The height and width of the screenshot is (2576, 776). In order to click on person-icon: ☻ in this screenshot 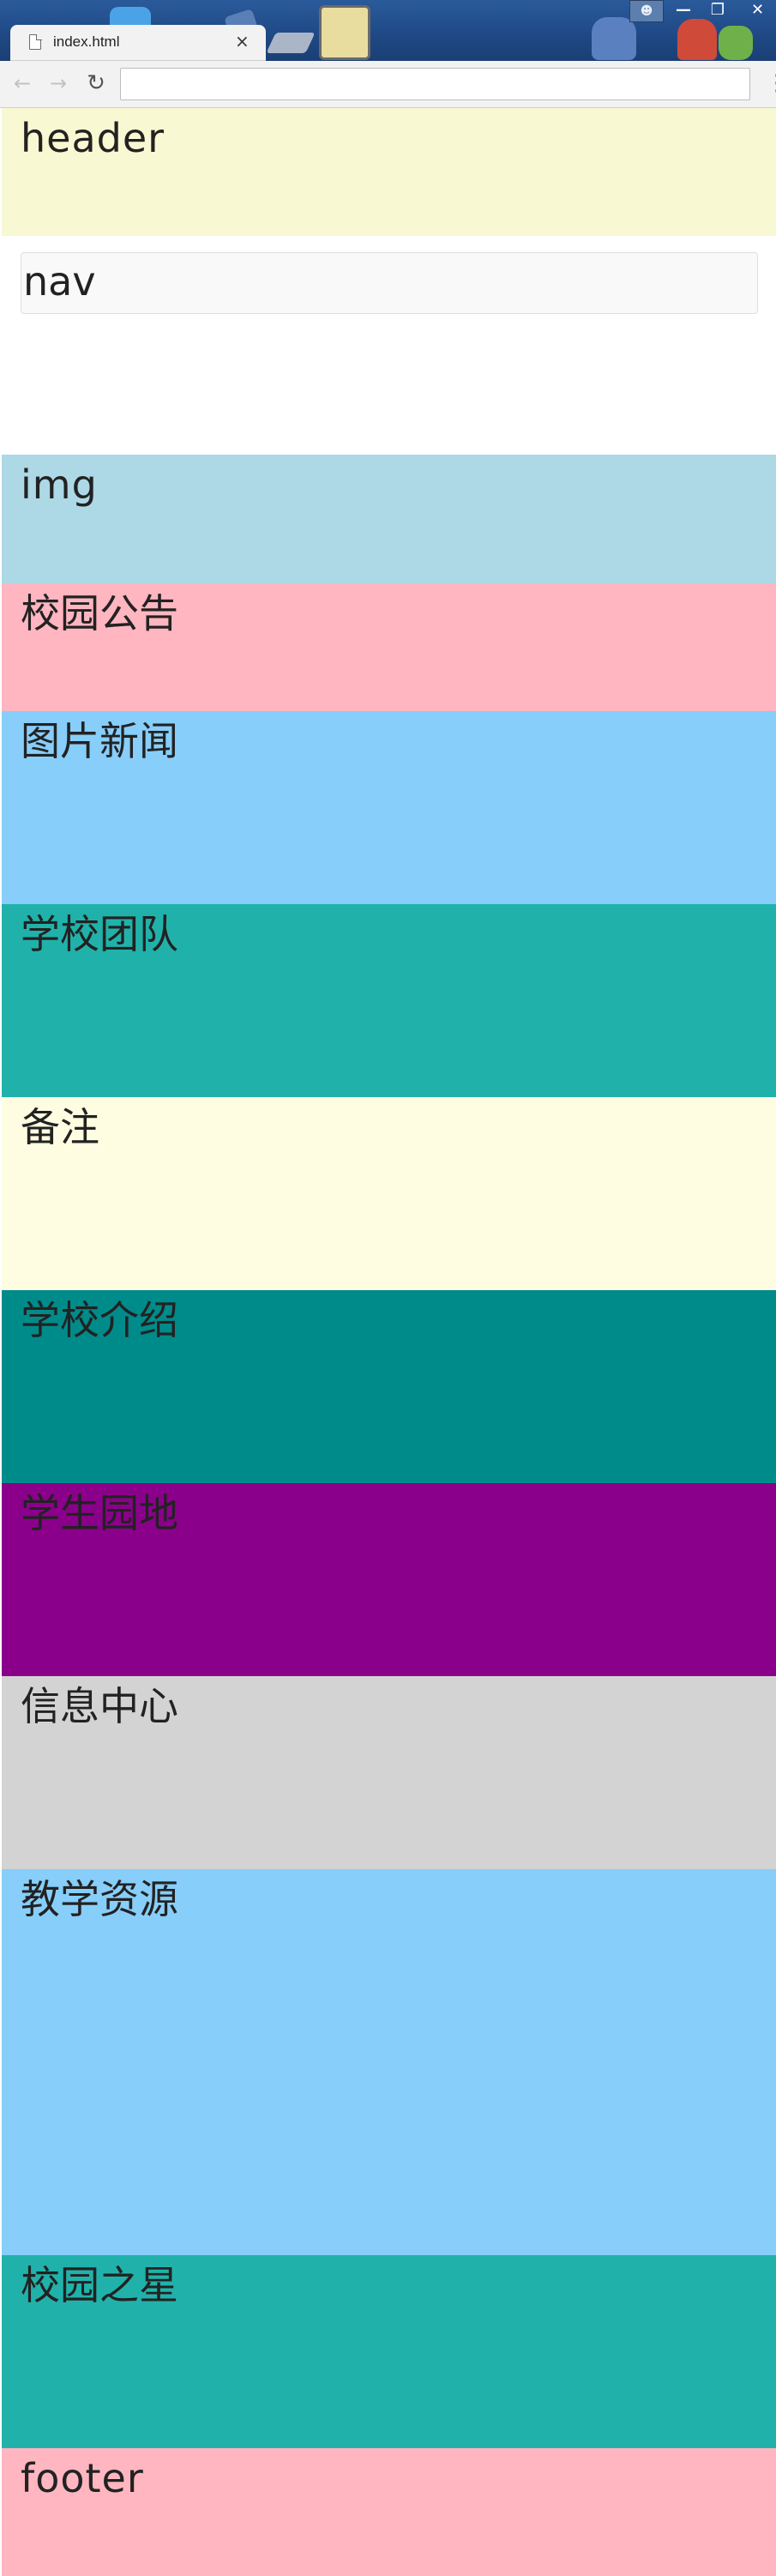, I will do `click(646, 11)`.